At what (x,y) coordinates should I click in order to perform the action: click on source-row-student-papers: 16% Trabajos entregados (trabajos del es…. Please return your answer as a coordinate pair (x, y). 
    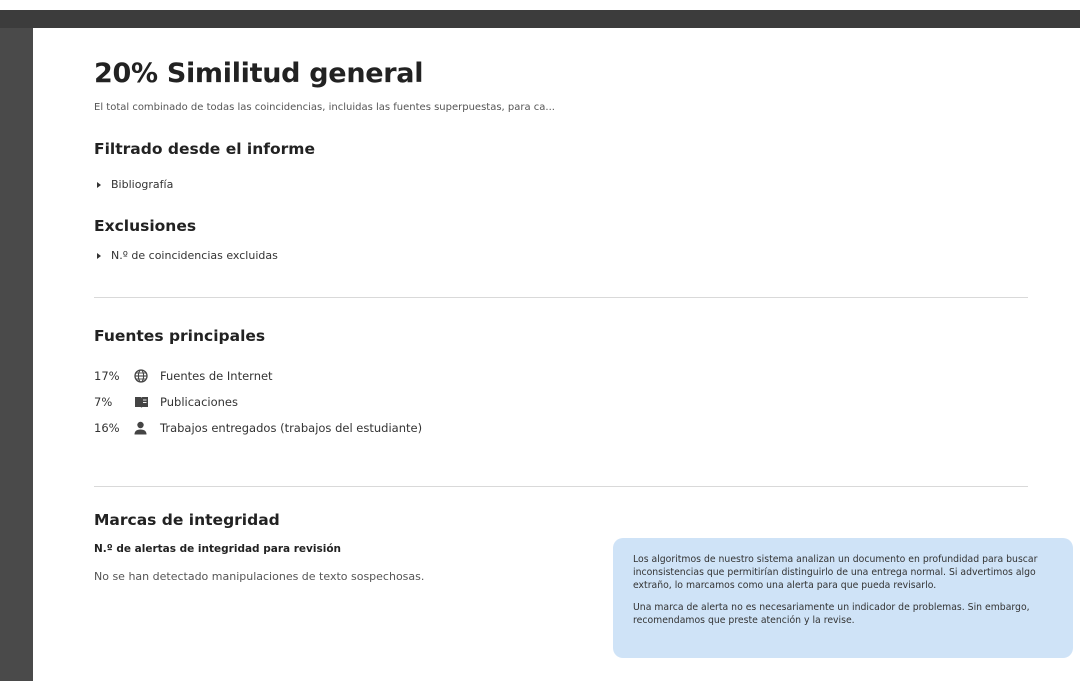
    Looking at the image, I should click on (258, 428).